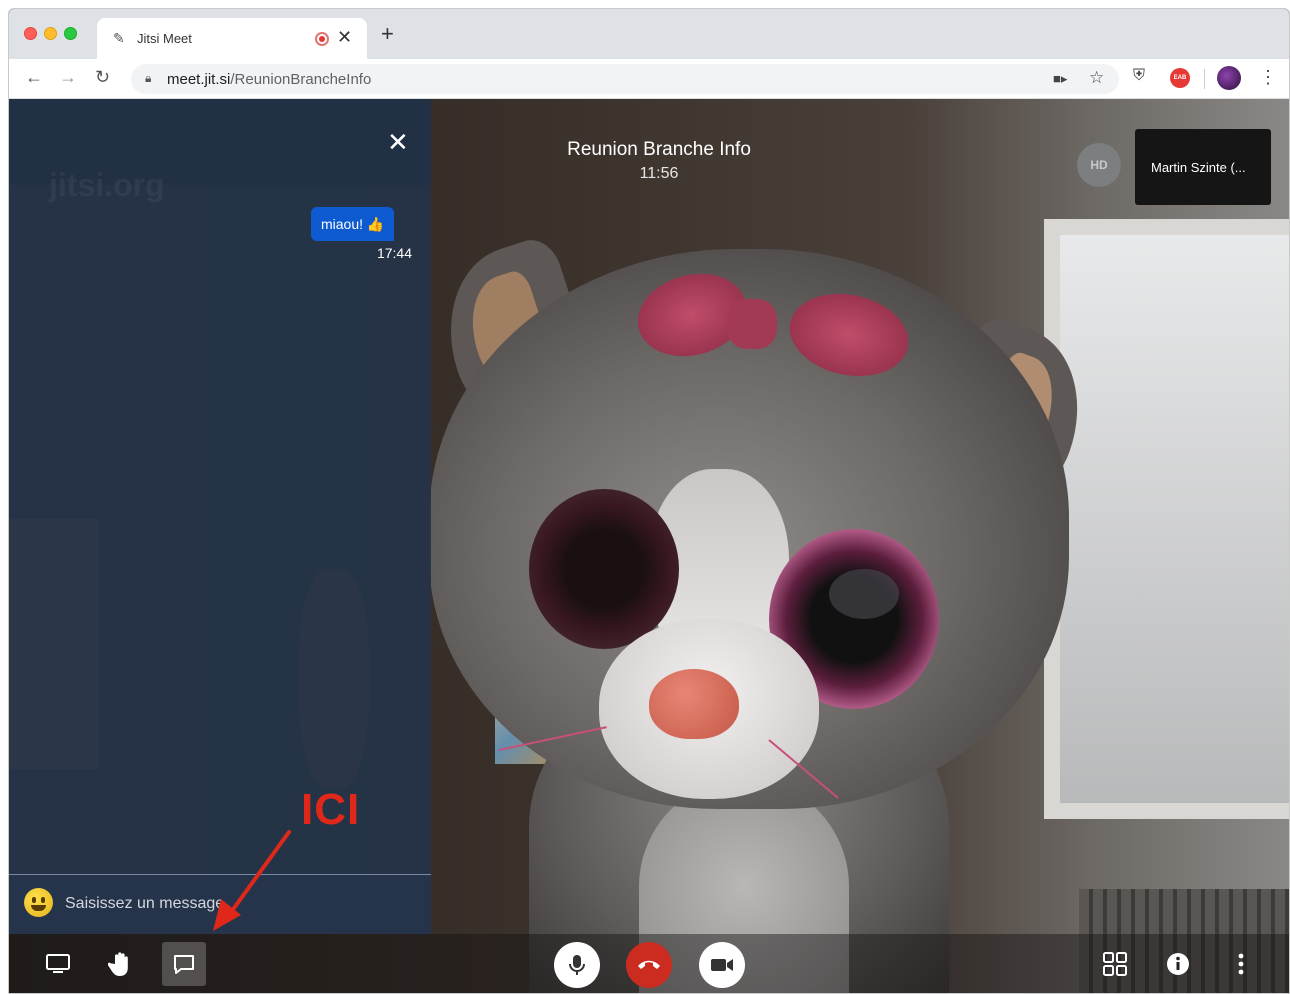 The height and width of the screenshot is (994, 1290). Describe the element at coordinates (164, 38) in the screenshot. I see `tab-title: Jitsi Meet` at that location.